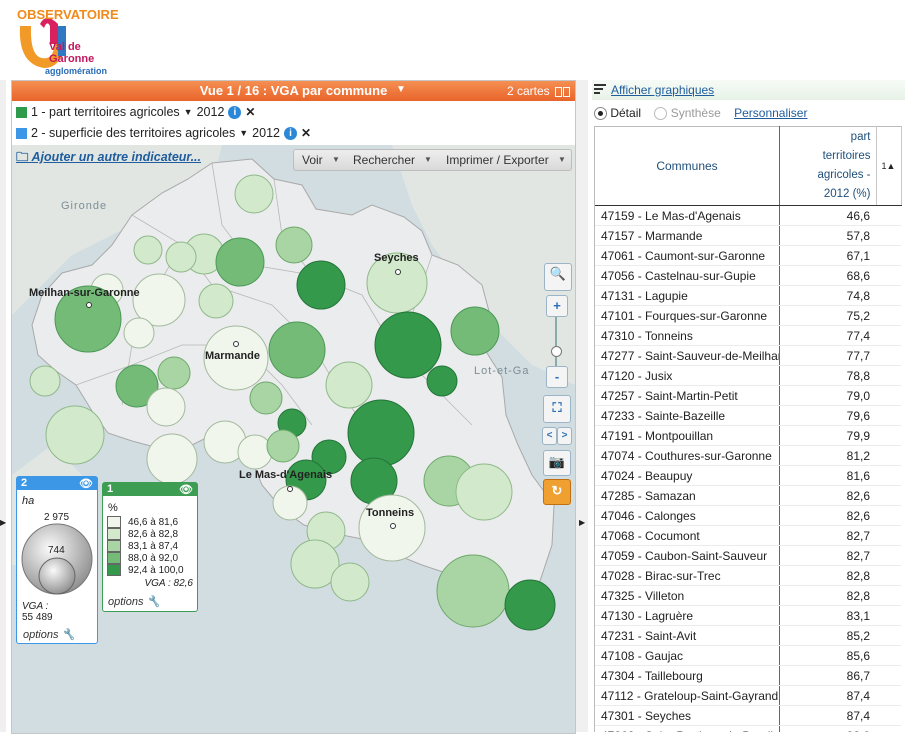 The width and height of the screenshot is (905, 734). Describe the element at coordinates (687, 375) in the screenshot. I see `commune-name-cell: 47120 - Jusix` at that location.